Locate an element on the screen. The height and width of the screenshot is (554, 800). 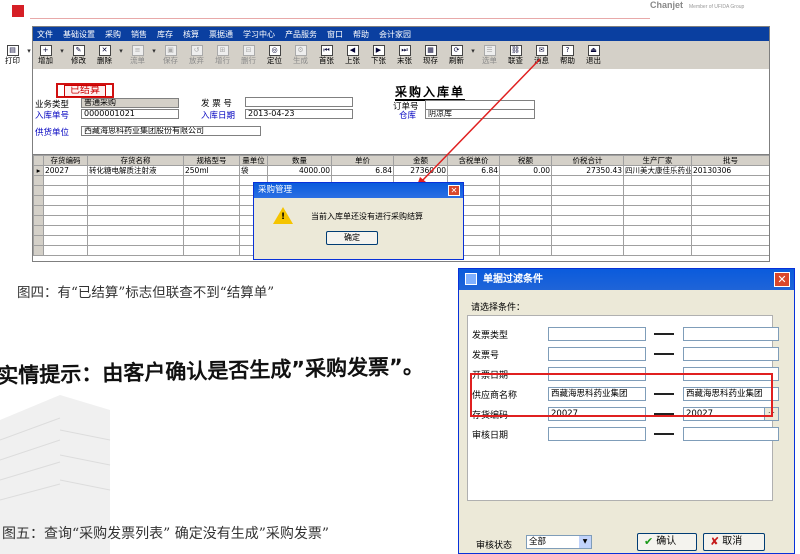
menu-item: 会计家园 is located at coordinates (395, 34).